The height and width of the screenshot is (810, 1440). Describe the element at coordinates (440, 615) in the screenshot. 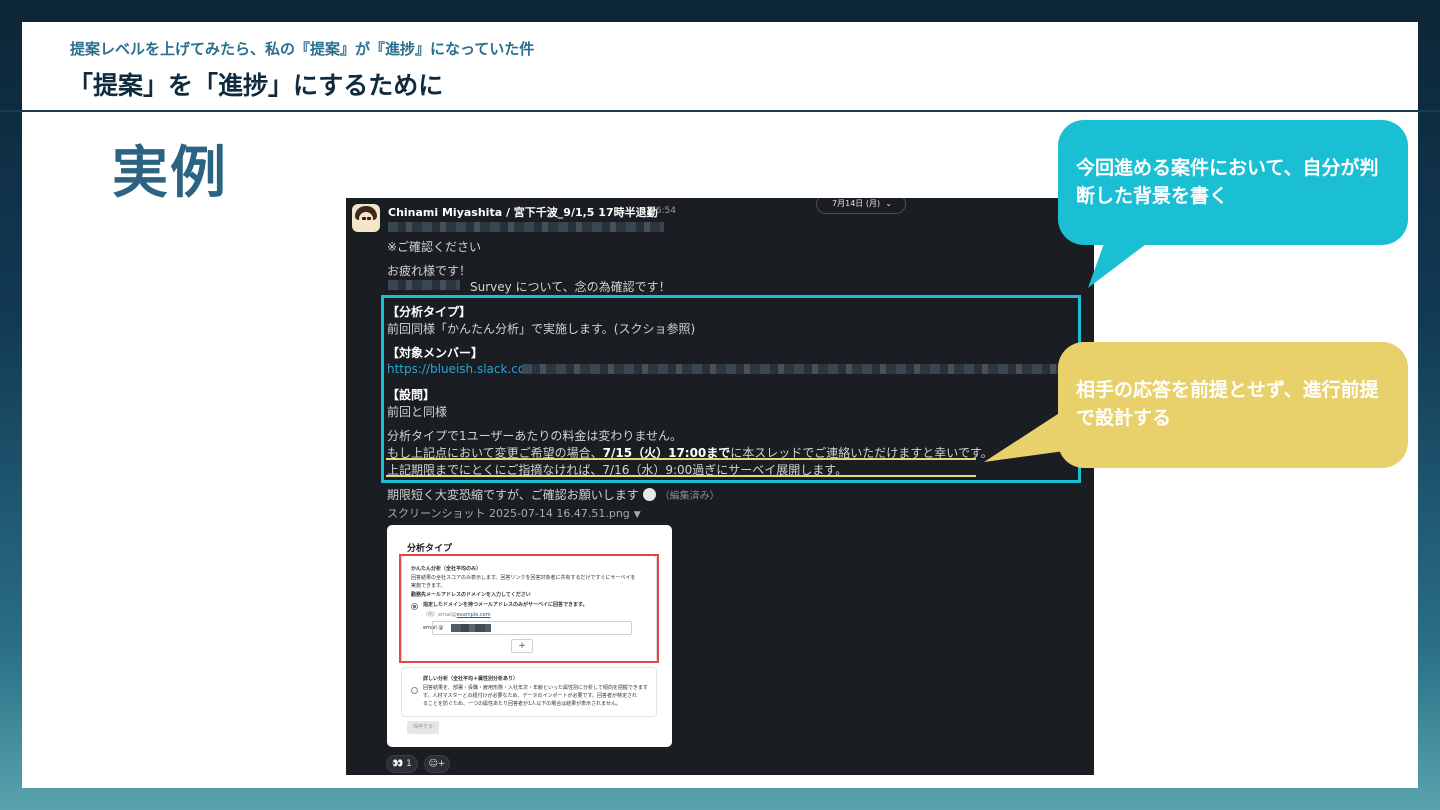

I see `domain-example-pre: （例）email@` at that location.